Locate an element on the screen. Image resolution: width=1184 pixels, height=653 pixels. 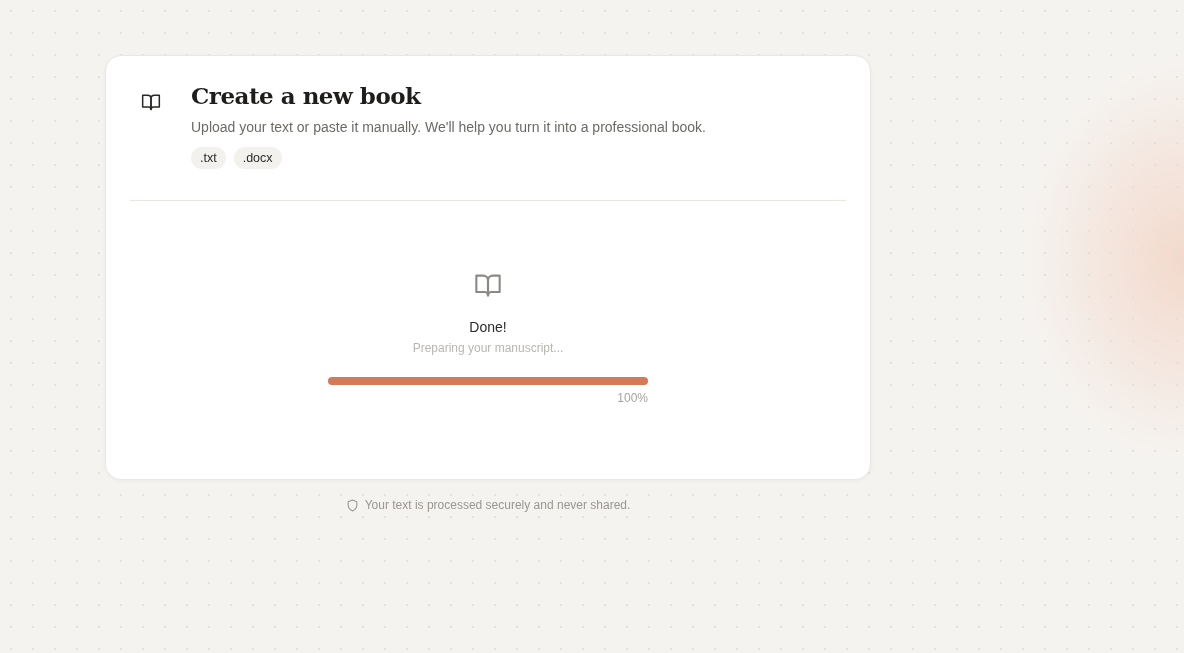
shield-icon is located at coordinates (352, 505).